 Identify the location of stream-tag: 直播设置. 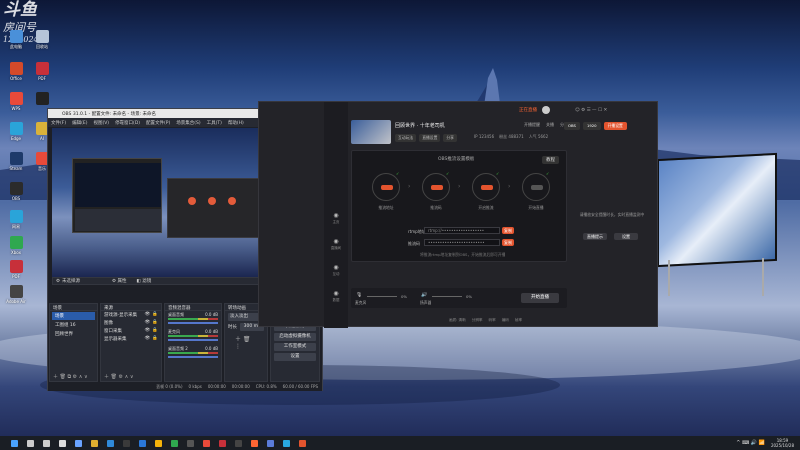
(430, 138).